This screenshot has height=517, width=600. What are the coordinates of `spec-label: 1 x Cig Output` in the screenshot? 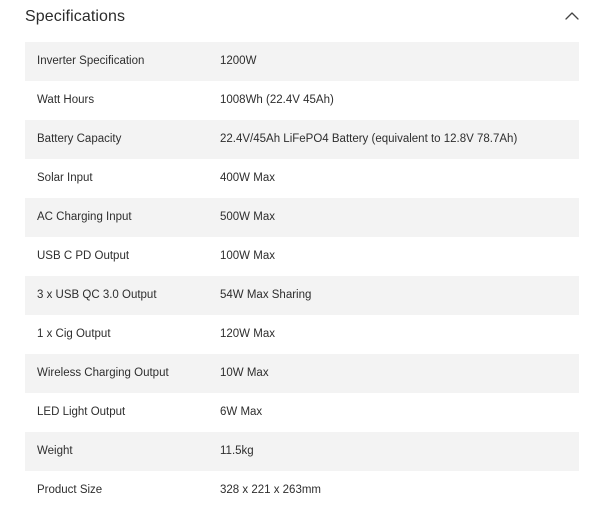 It's located at (74, 334).